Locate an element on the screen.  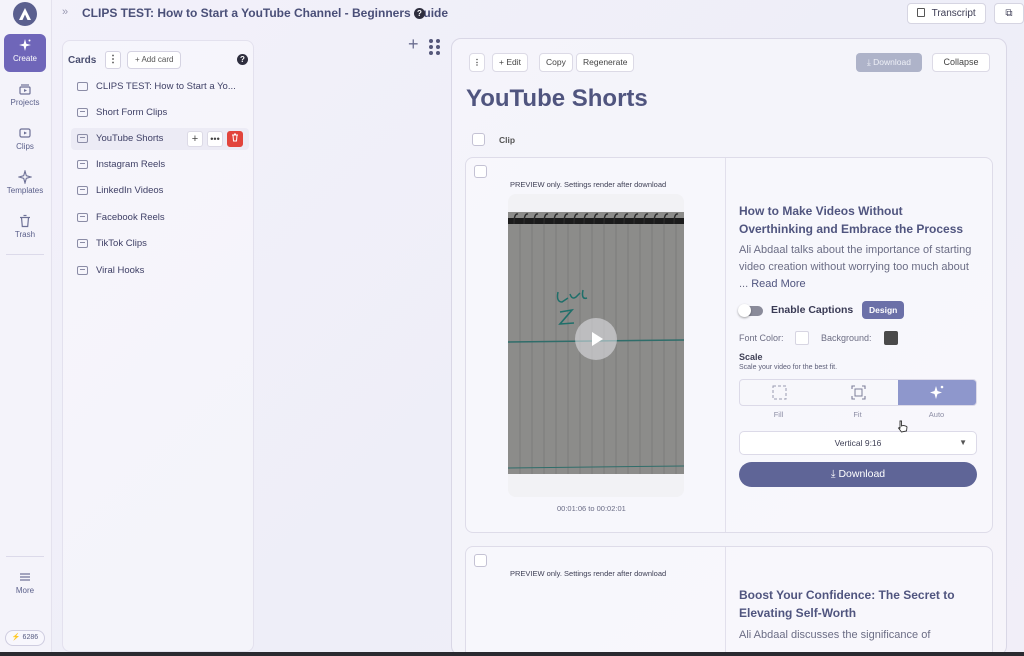
card-item-label: Short Form Clips is located at coordinates (132, 112).